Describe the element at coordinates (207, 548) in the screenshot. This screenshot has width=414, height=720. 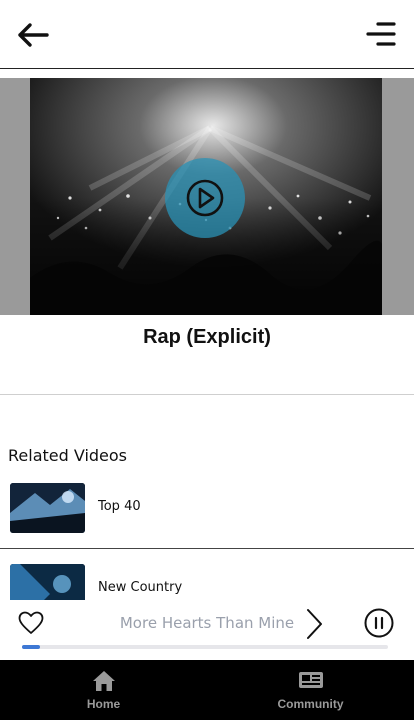
I see `related-divider` at that location.